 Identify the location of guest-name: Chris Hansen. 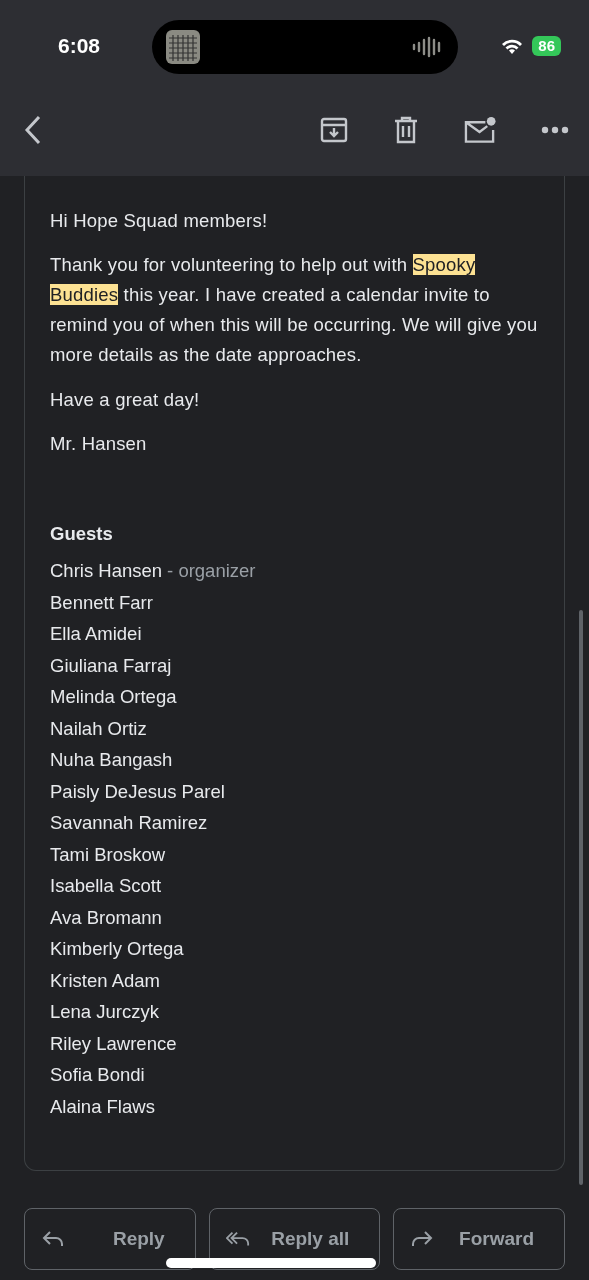
(106, 571).